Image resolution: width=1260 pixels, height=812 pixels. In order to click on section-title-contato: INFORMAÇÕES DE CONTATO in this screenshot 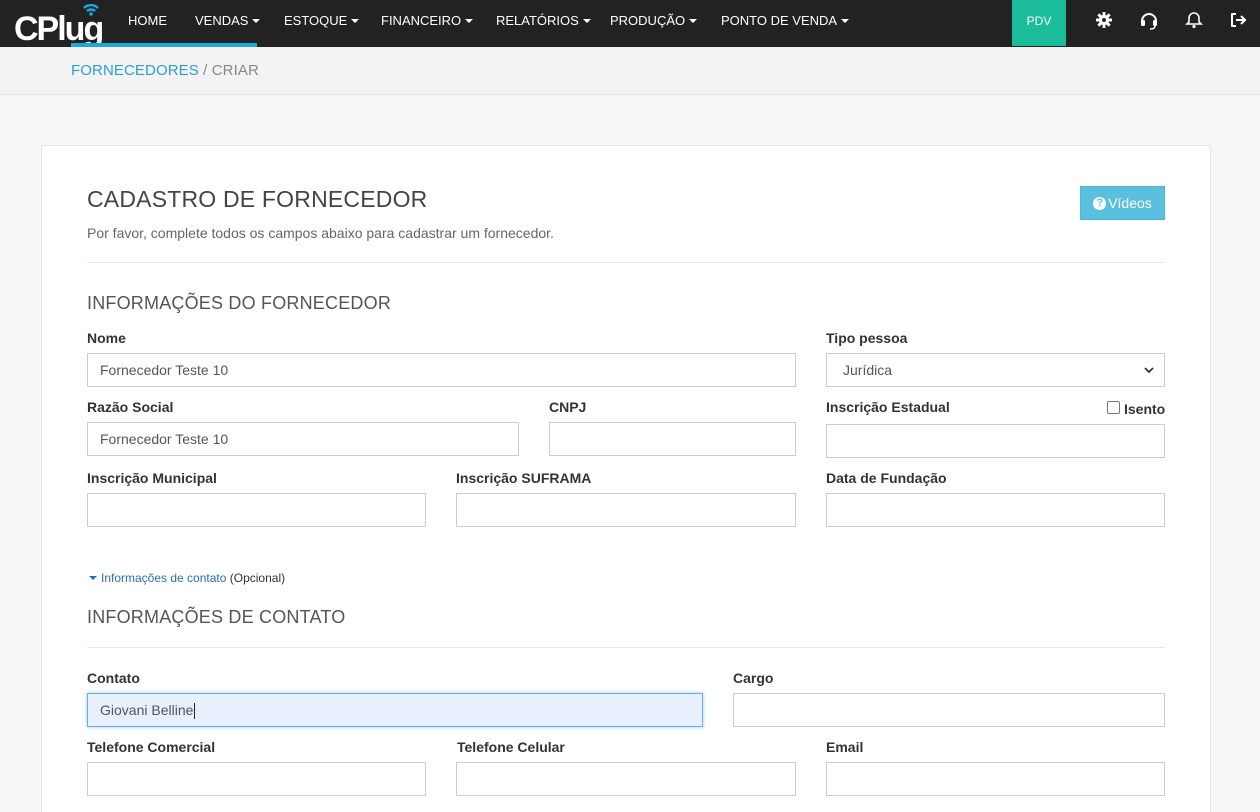, I will do `click(216, 617)`.